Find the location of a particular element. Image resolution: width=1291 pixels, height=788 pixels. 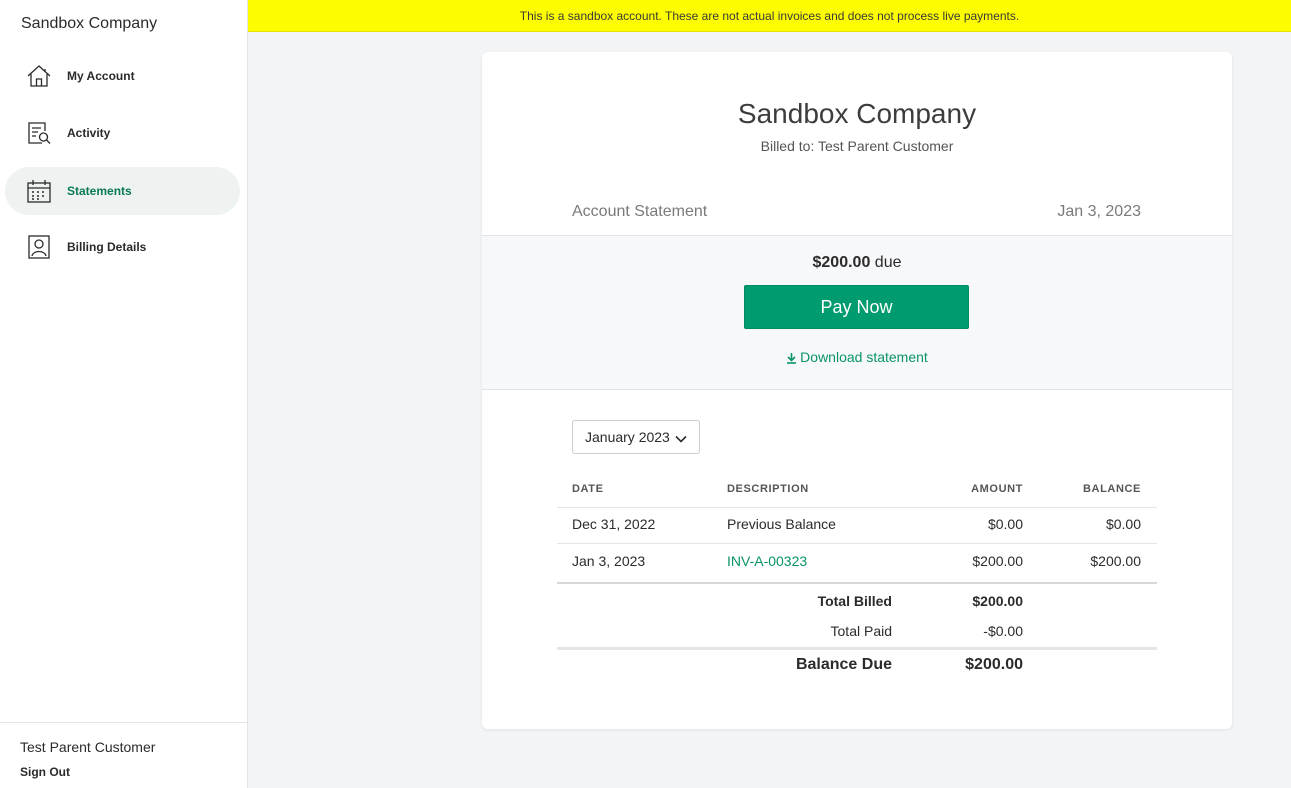

column-header-description: DESCRIPTION is located at coordinates (768, 489).